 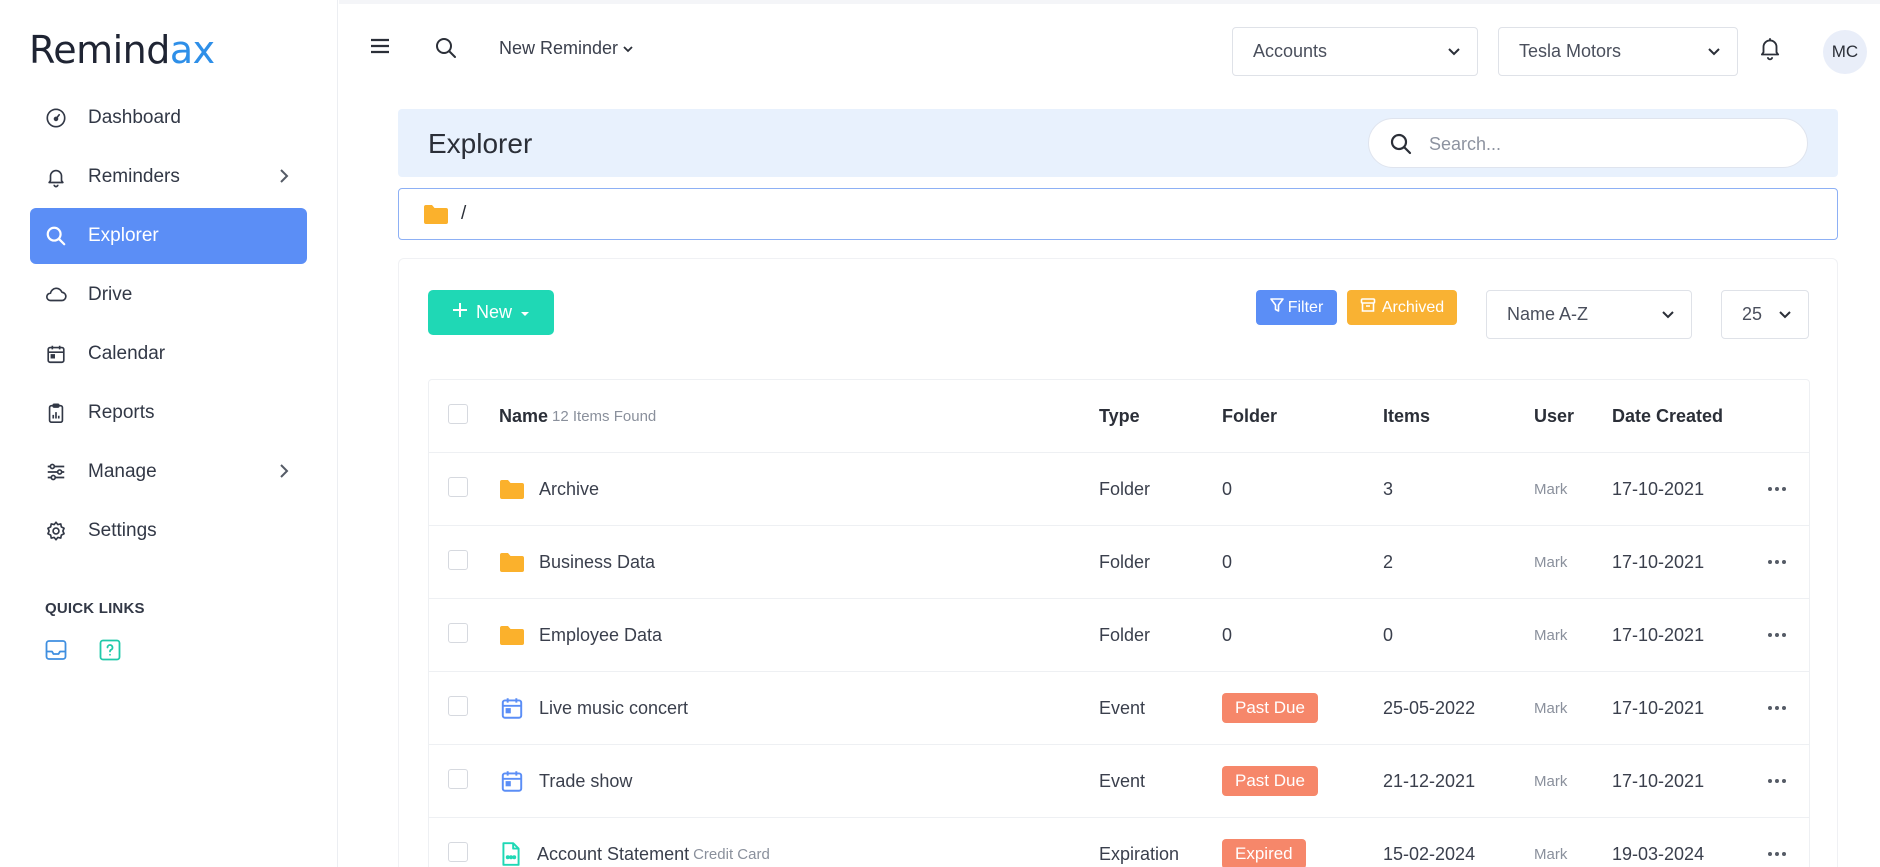 What do you see at coordinates (1406, 416) in the screenshot?
I see `column-header-items: Items` at bounding box center [1406, 416].